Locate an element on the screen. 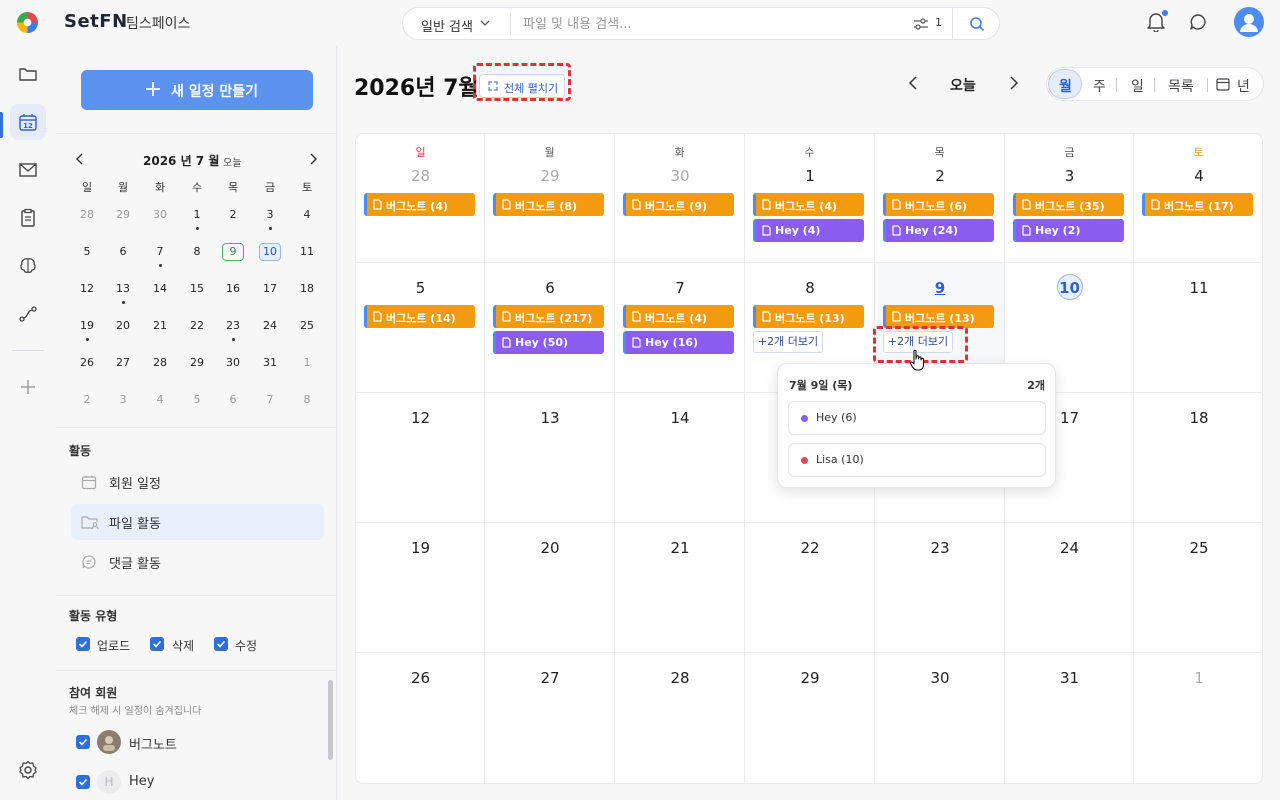  mini-calendar-day: 19 is located at coordinates (87, 326).